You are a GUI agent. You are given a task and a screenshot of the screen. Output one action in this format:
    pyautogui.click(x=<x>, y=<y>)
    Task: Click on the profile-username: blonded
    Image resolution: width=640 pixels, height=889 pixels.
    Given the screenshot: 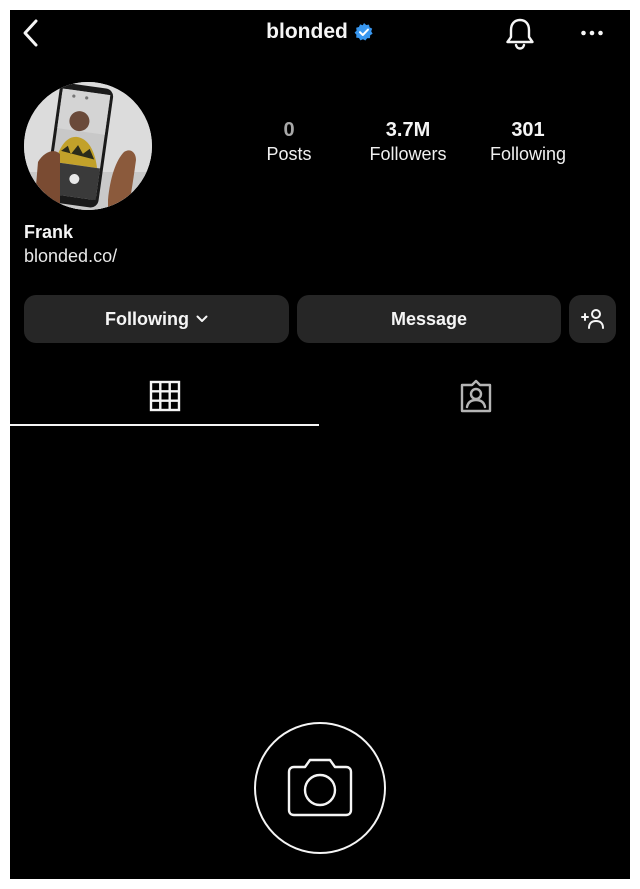 What is the action you would take?
    pyautogui.click(x=307, y=31)
    